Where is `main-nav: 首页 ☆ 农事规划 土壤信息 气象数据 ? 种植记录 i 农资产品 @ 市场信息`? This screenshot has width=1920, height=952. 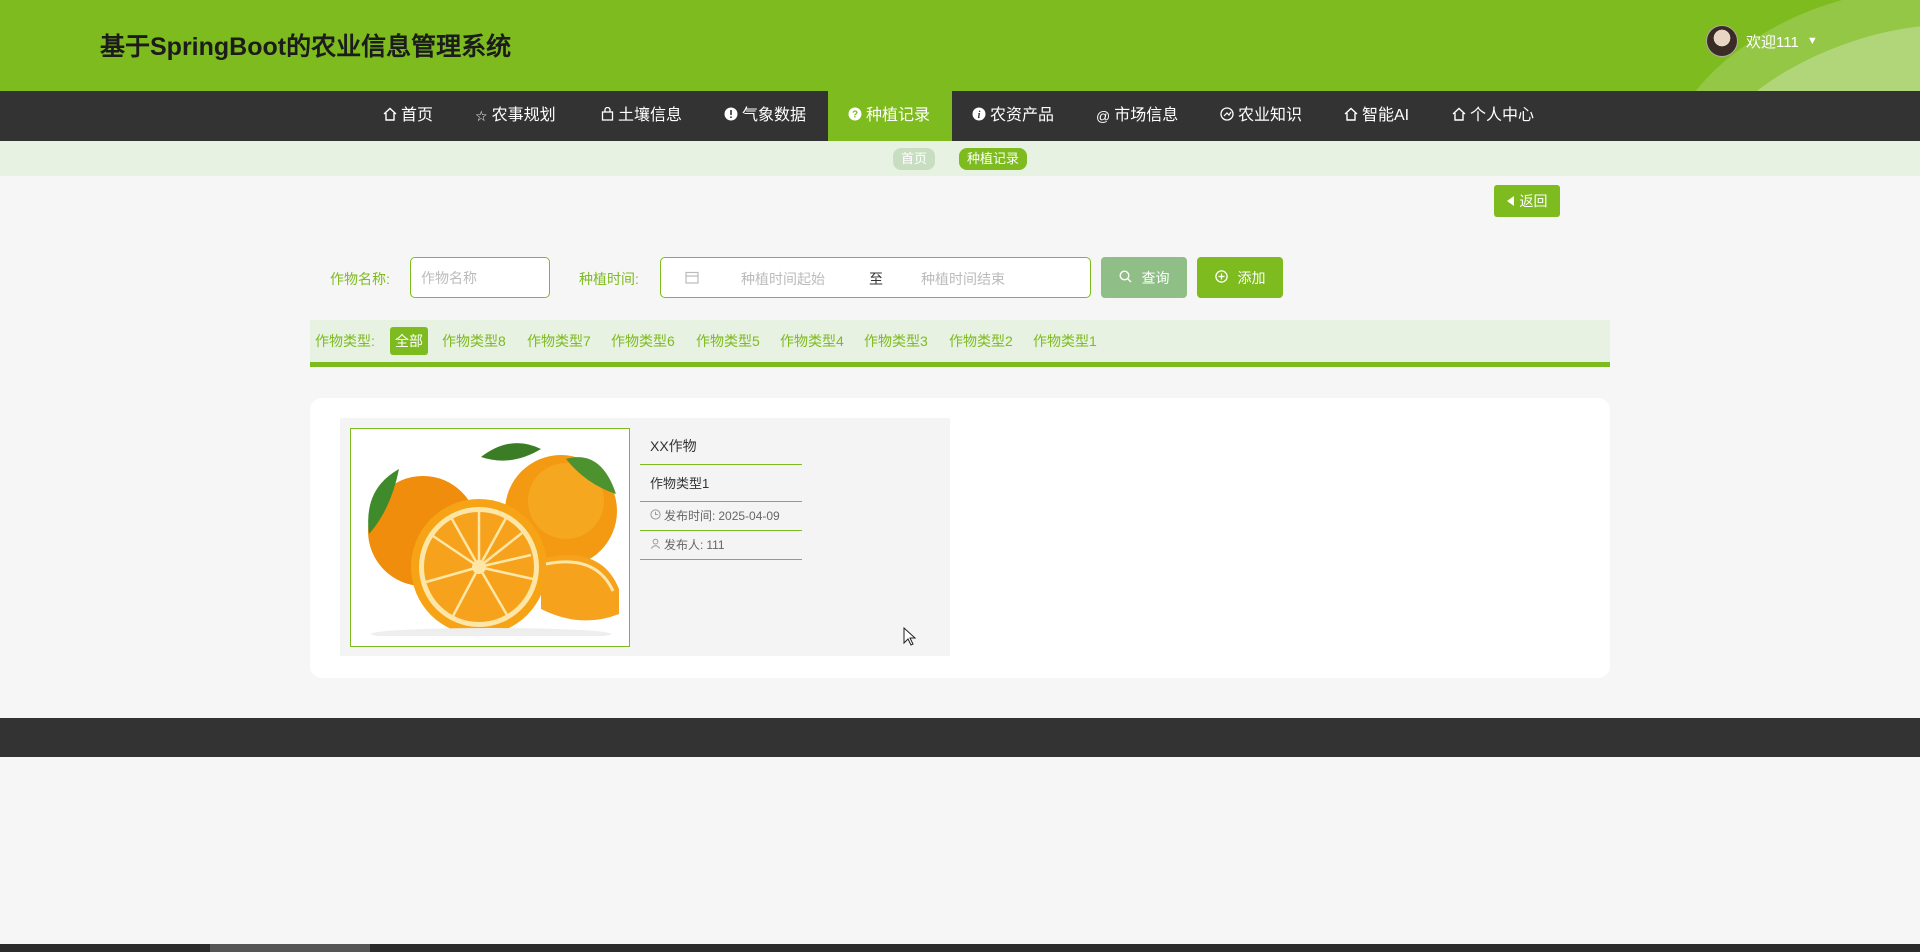 main-nav: 首页 ☆ 农事规划 土壤信息 气象数据 ? 种植记录 i 农资产品 @ 市场信息 is located at coordinates (960, 116).